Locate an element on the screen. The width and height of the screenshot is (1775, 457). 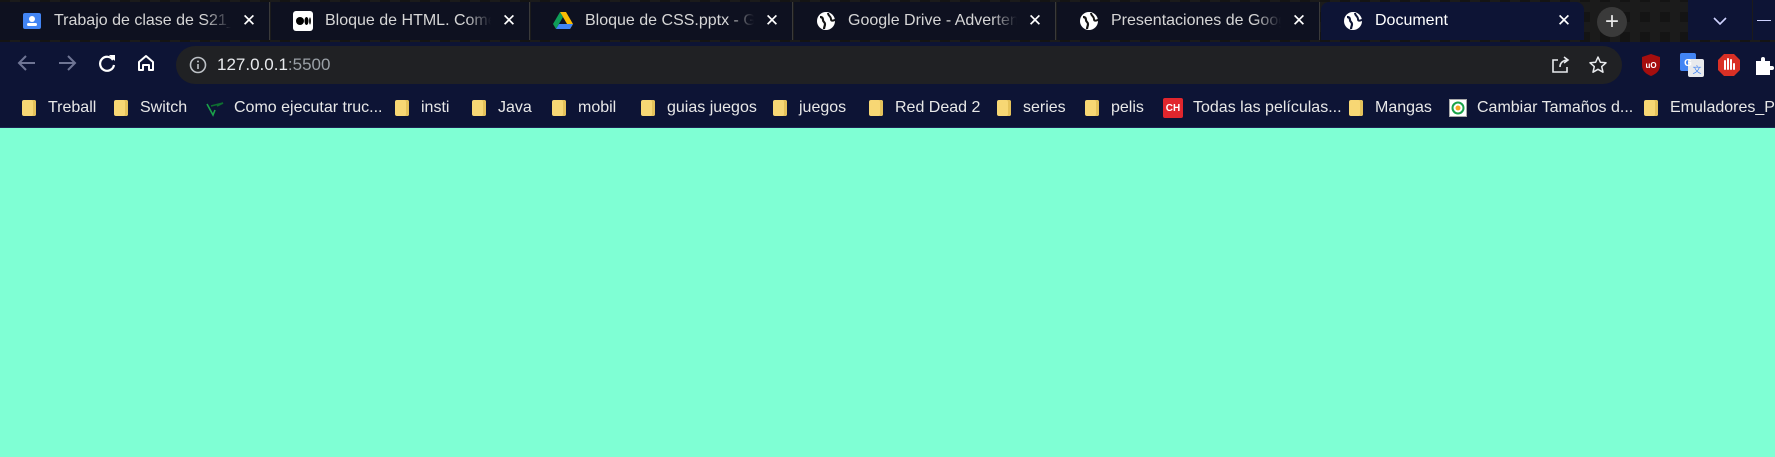
resize-site-icon is located at coordinates (1458, 108).